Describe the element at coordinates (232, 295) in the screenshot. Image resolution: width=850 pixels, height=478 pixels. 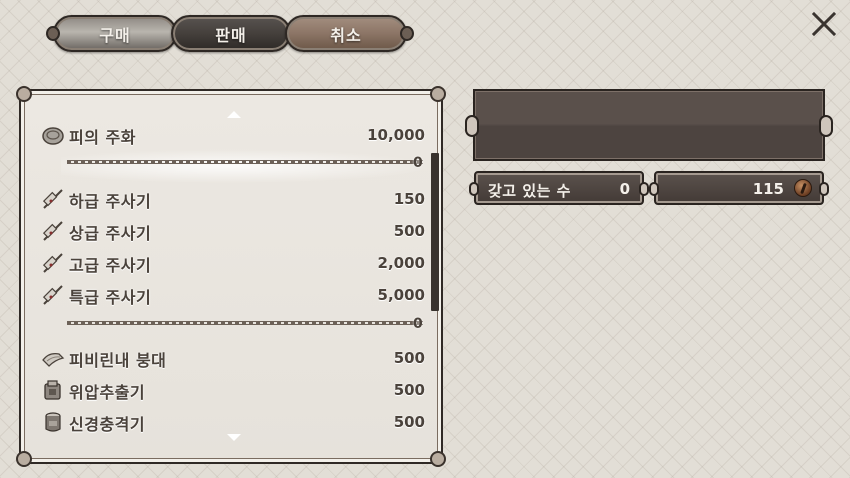
I see `list-item: 특급 주사기 5,000` at that location.